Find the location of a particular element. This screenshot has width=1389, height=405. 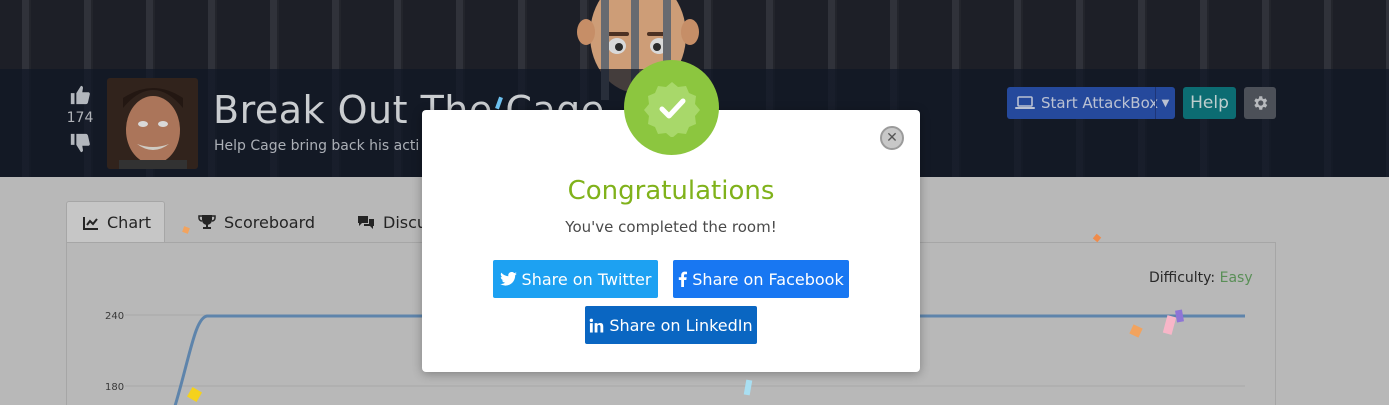

share-facebook-button: Share on Facebook is located at coordinates (761, 279).